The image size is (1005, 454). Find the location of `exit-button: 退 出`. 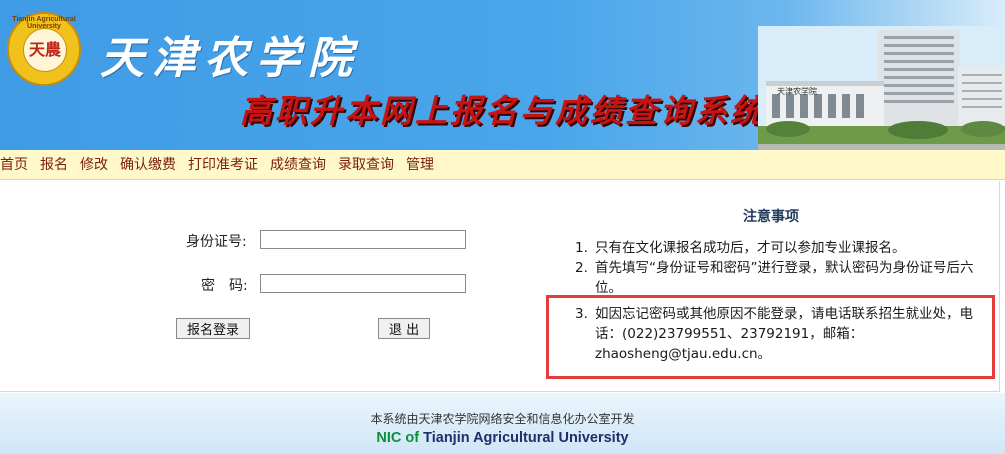

exit-button: 退 出 is located at coordinates (404, 328).